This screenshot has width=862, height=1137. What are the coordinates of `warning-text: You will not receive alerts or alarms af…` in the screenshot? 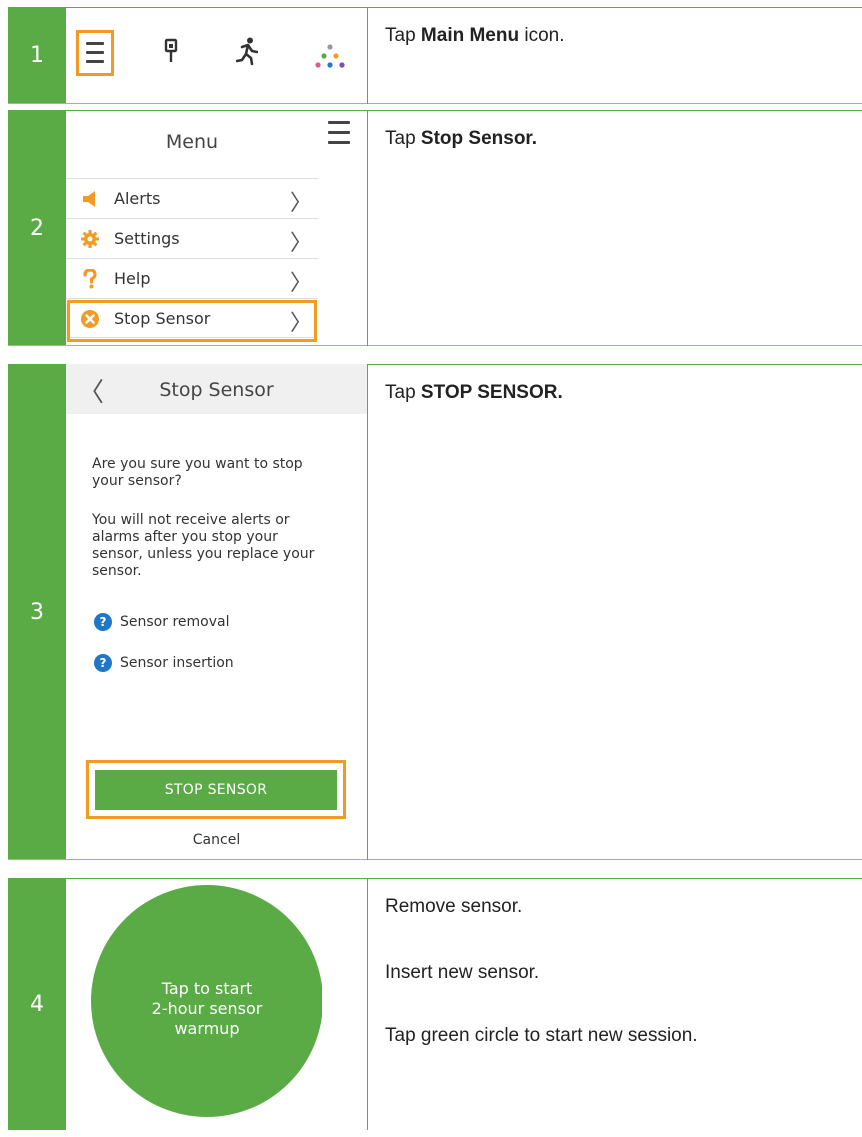 It's located at (203, 546).